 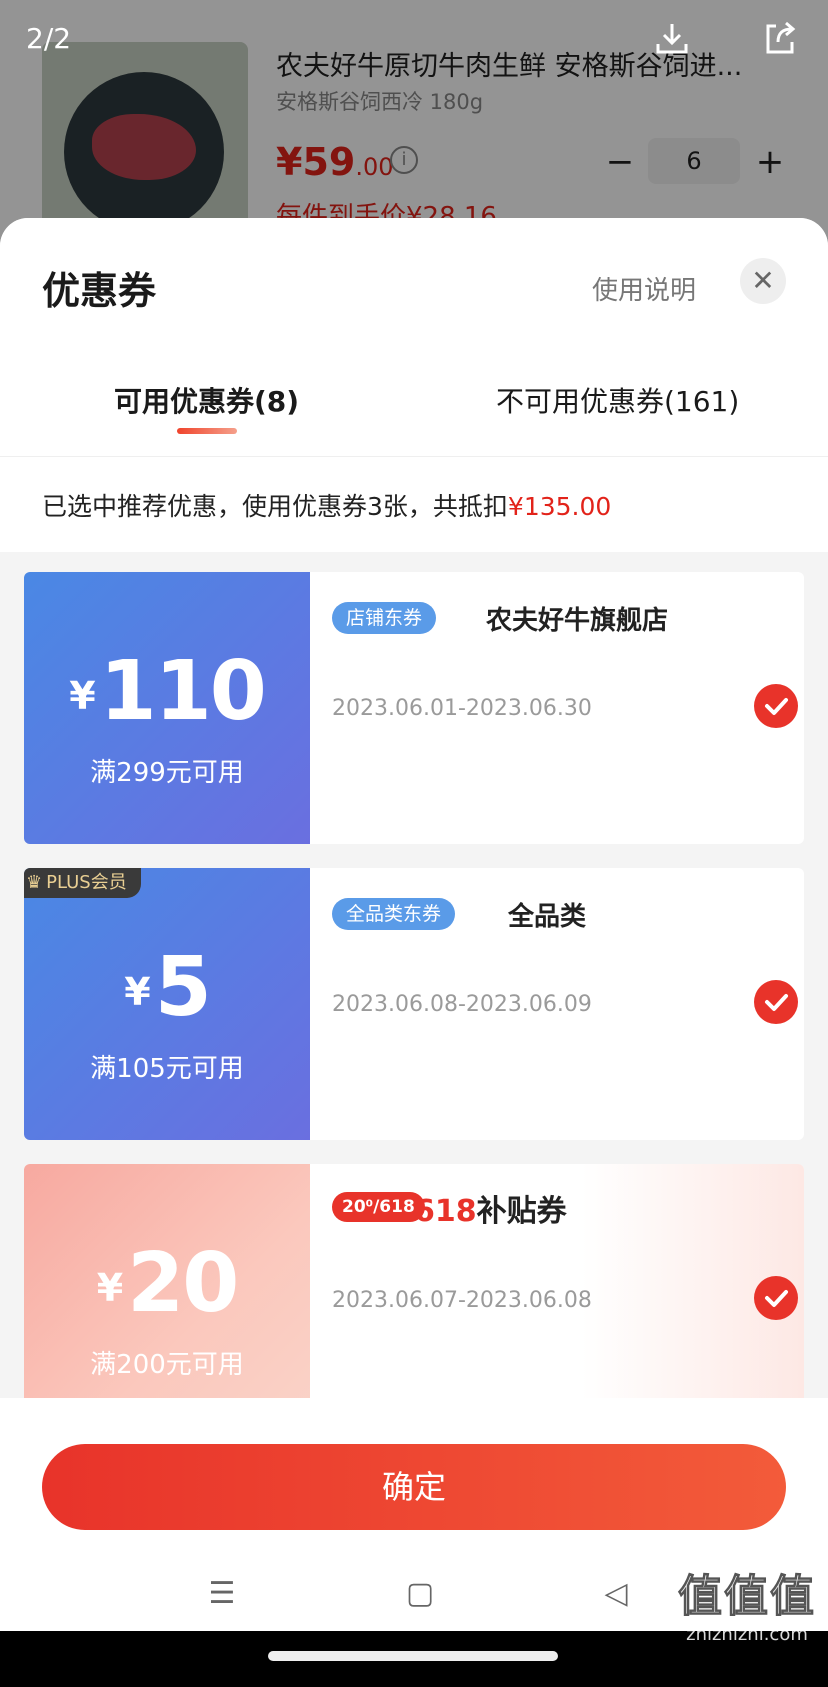 What do you see at coordinates (183, 1283) in the screenshot?
I see `coupon-value: 20` at bounding box center [183, 1283].